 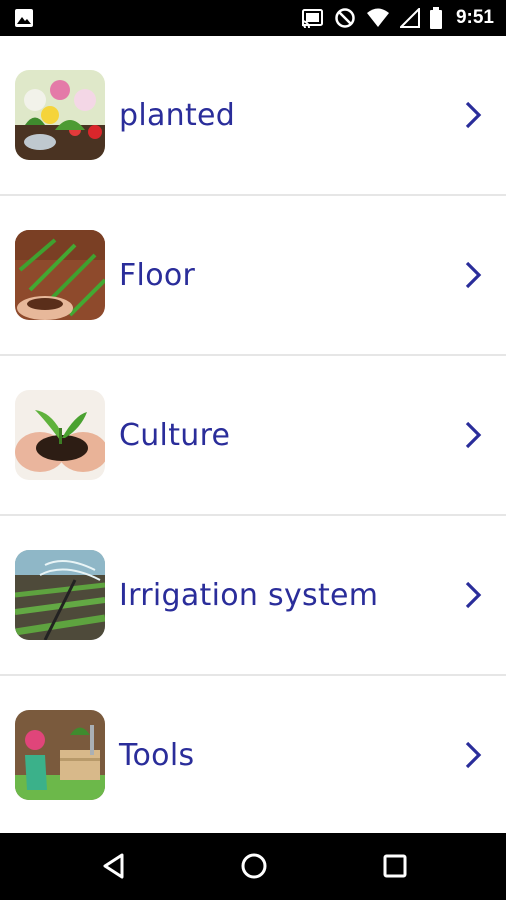 What do you see at coordinates (60, 115) in the screenshot?
I see `planted-thumbnail` at bounding box center [60, 115].